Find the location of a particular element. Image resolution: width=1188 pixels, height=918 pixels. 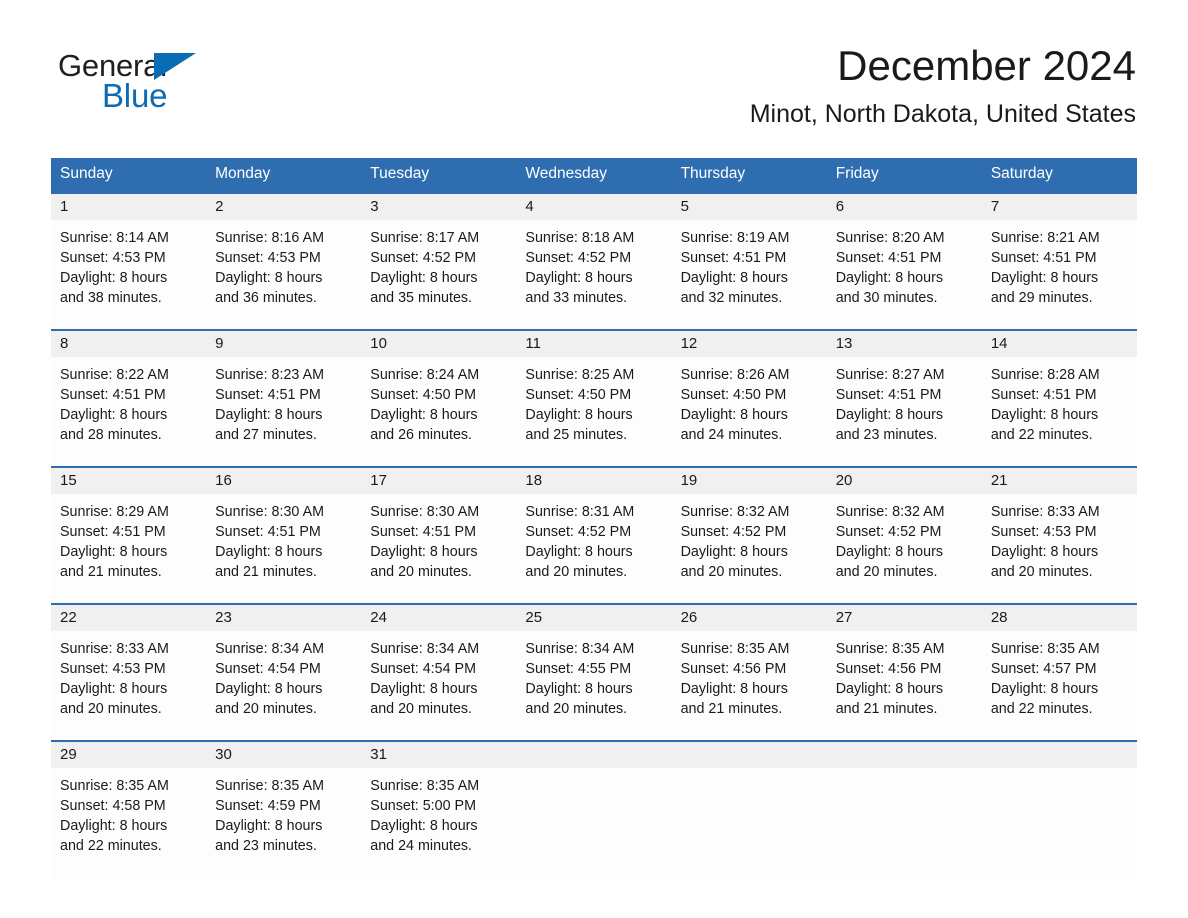

daylight-text-line2: and 38 minutes. is located at coordinates (111, 297).